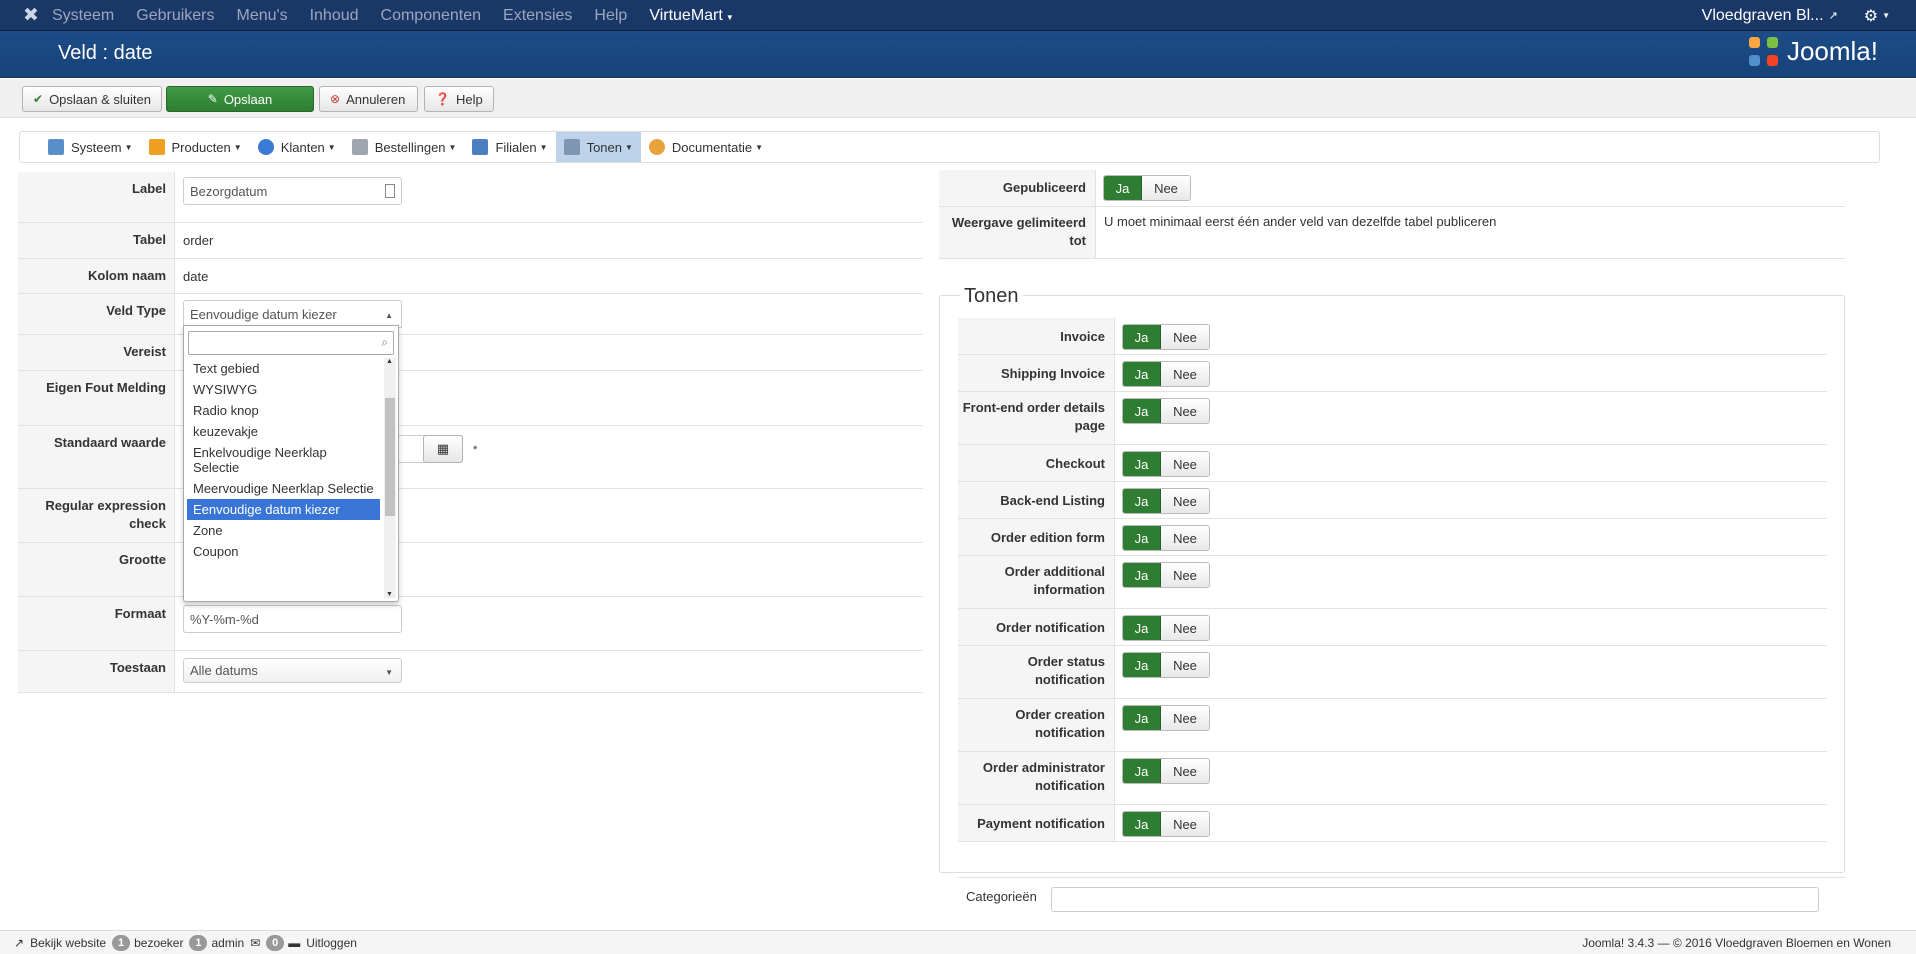 This screenshot has height=954, width=1916. What do you see at coordinates (68, 943) in the screenshot?
I see `view-site-link: Bekijk website` at bounding box center [68, 943].